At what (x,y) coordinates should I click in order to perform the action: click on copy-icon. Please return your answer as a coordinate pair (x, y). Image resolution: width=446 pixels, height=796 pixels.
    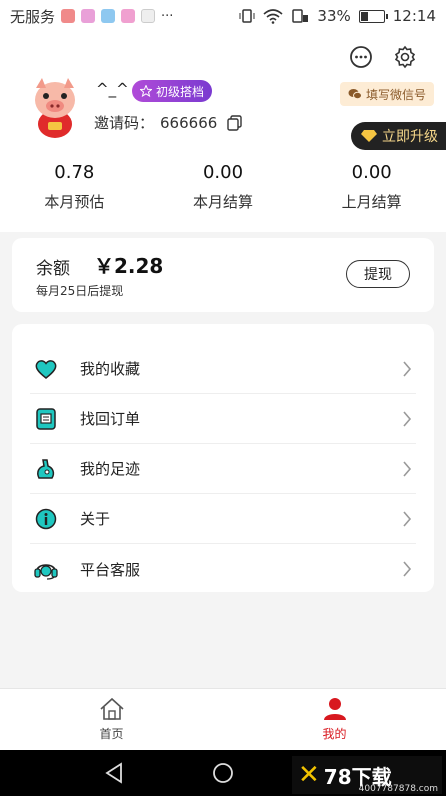
    Looking at the image, I should click on (235, 122).